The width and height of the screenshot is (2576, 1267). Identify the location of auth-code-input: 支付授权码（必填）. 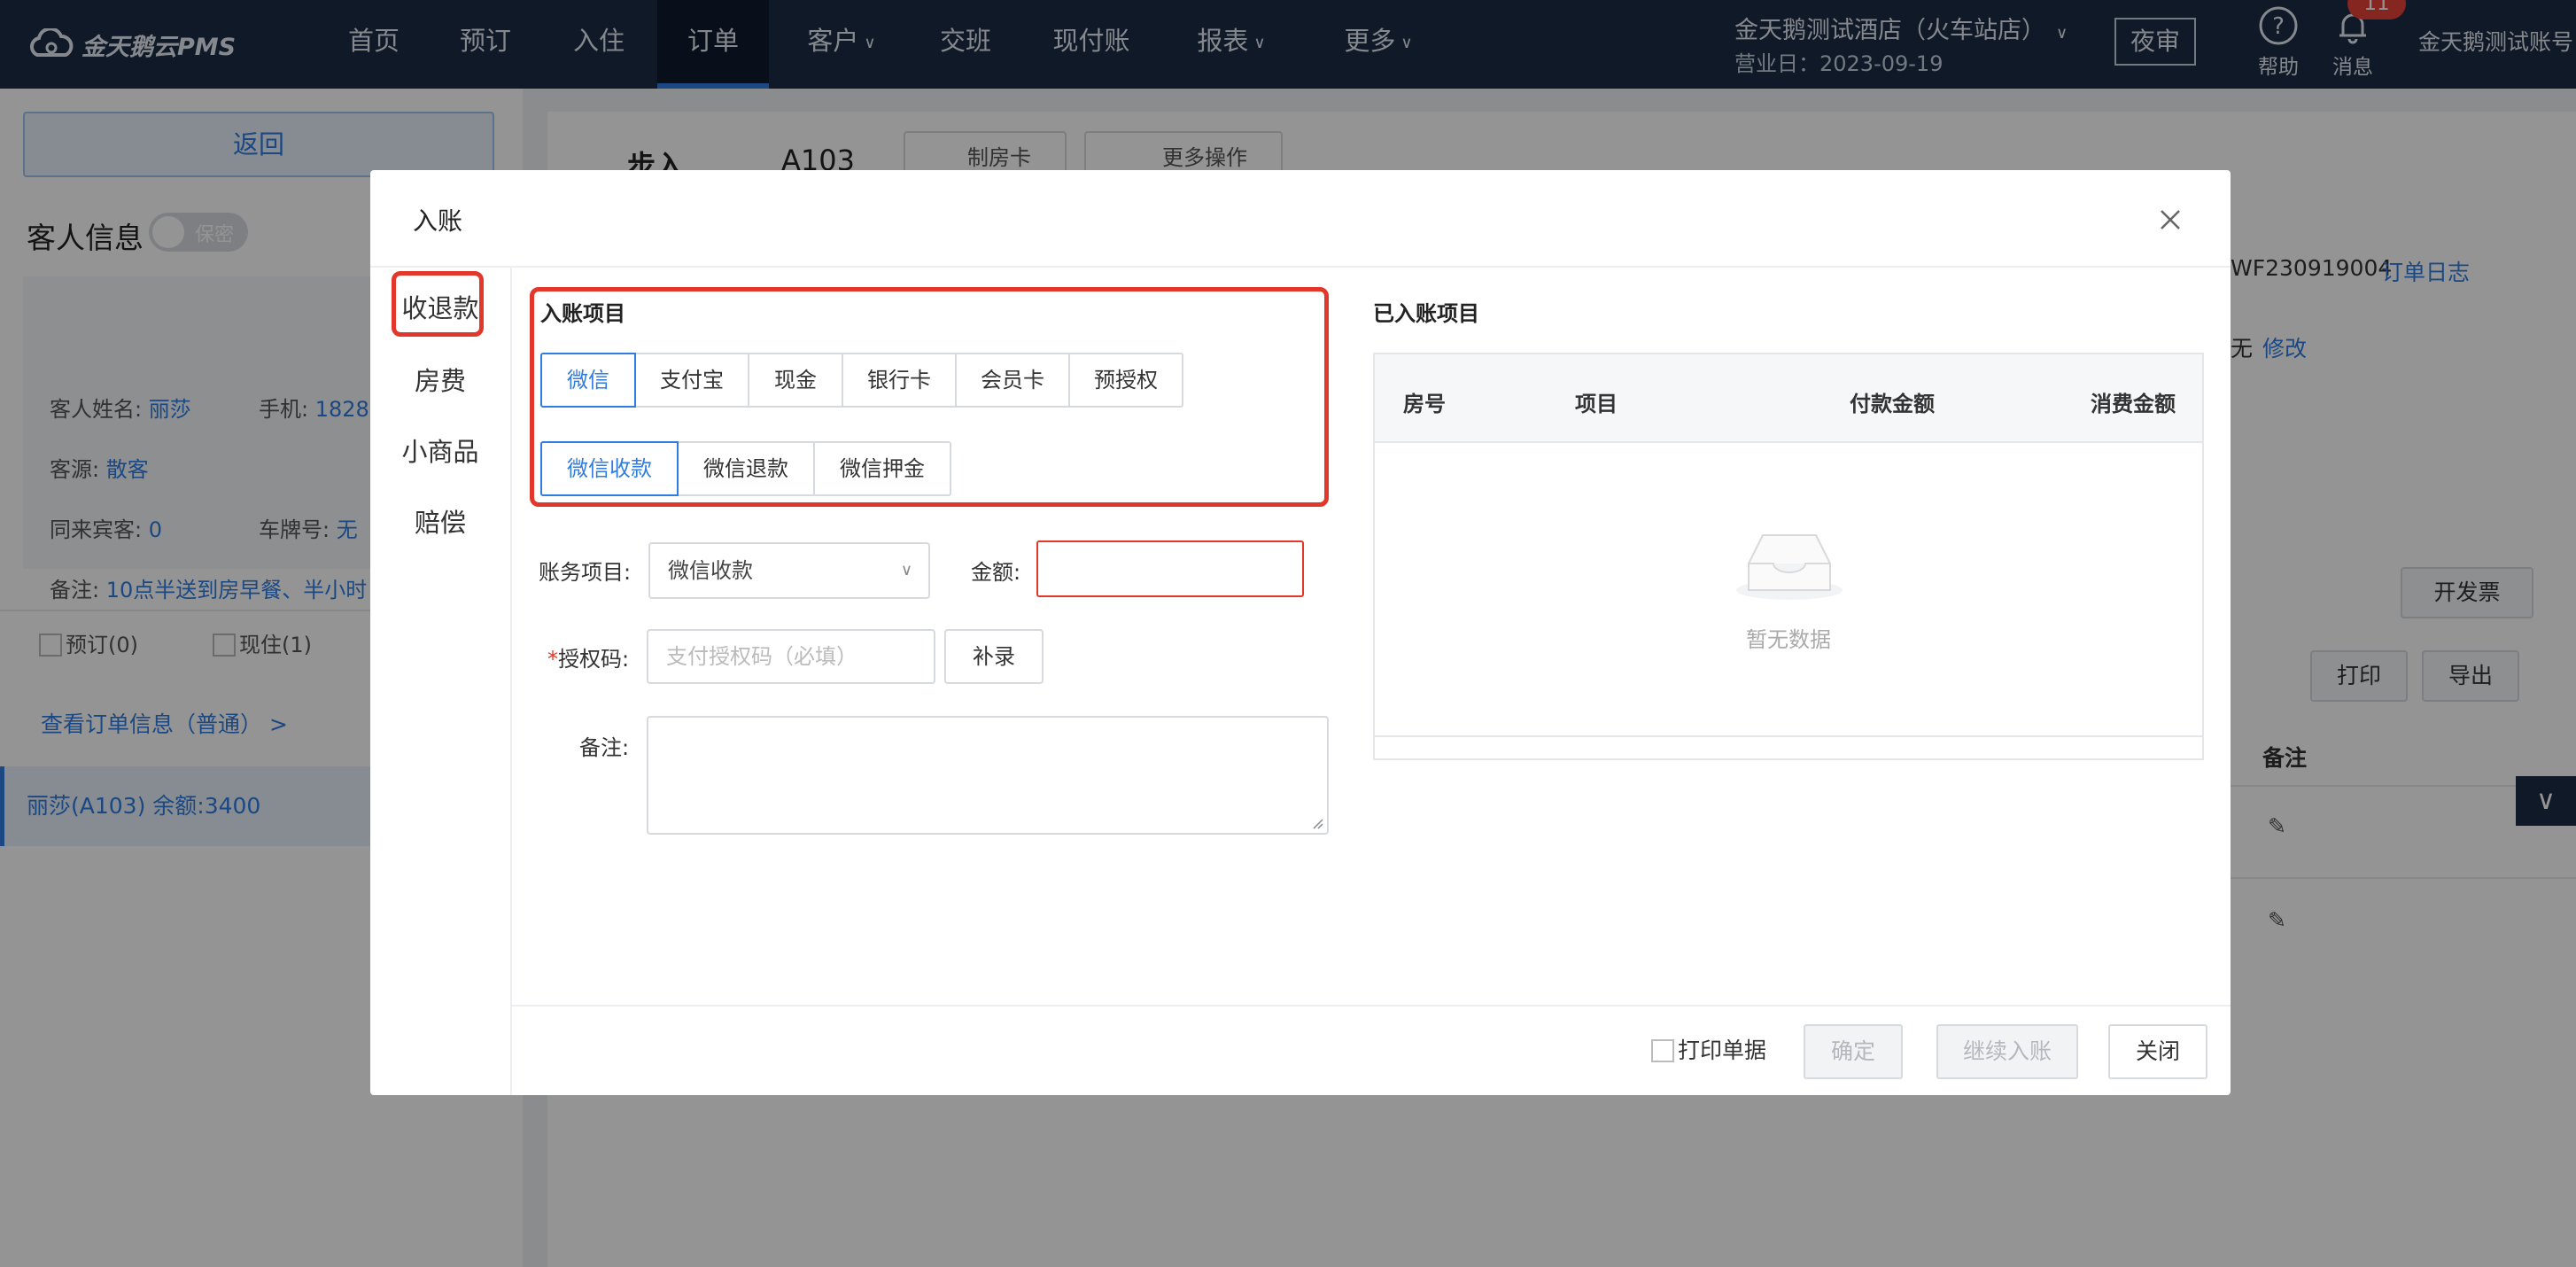
(791, 657).